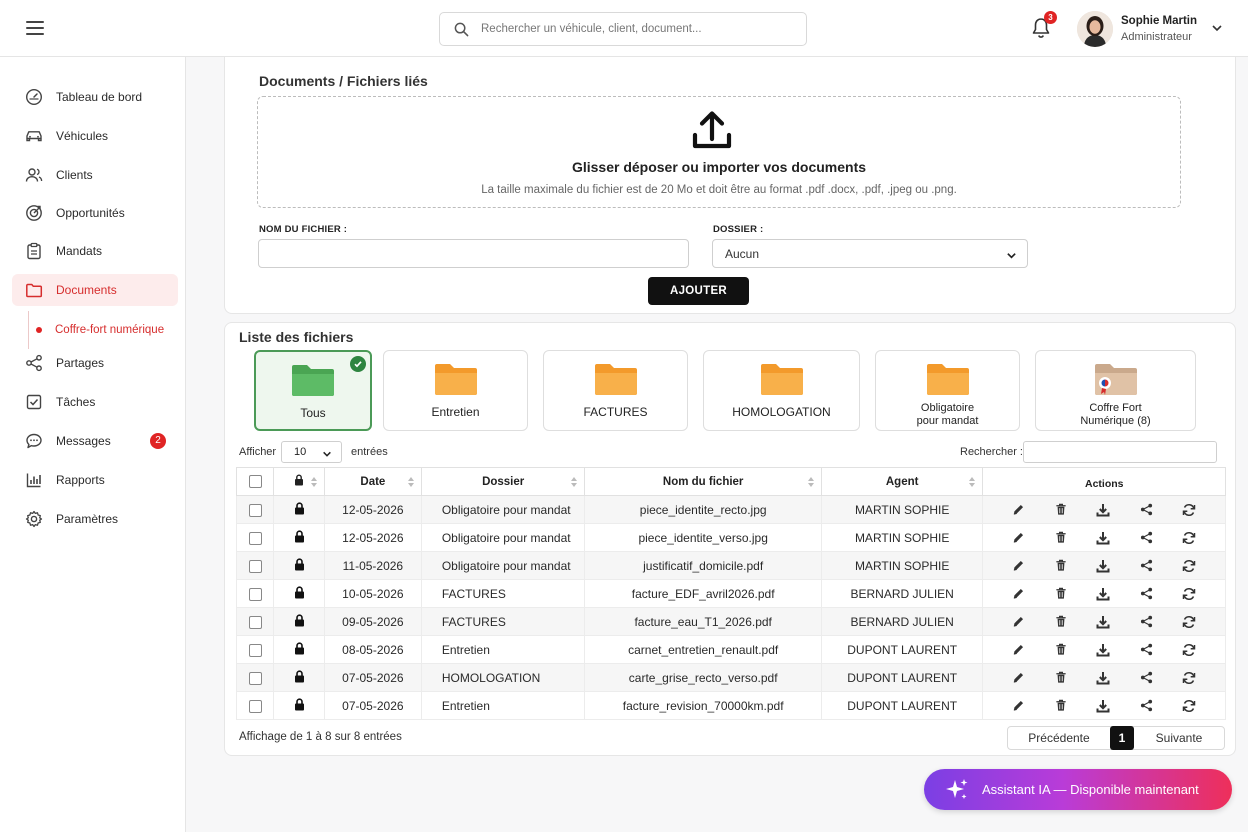 The height and width of the screenshot is (832, 1248). Describe the element at coordinates (902, 481) in the screenshot. I see `agent-column-header: Agent` at that location.